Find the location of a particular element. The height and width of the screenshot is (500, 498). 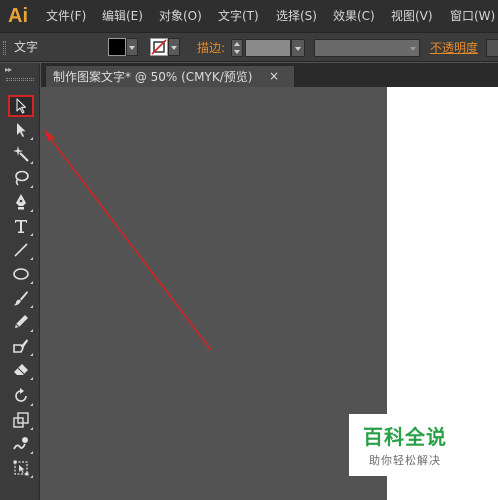

type-tool is located at coordinates (21, 226).